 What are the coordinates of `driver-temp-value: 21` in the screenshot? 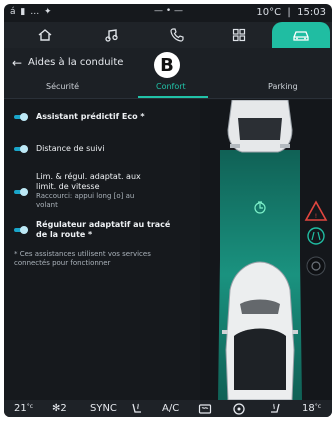 It's located at (20, 408).